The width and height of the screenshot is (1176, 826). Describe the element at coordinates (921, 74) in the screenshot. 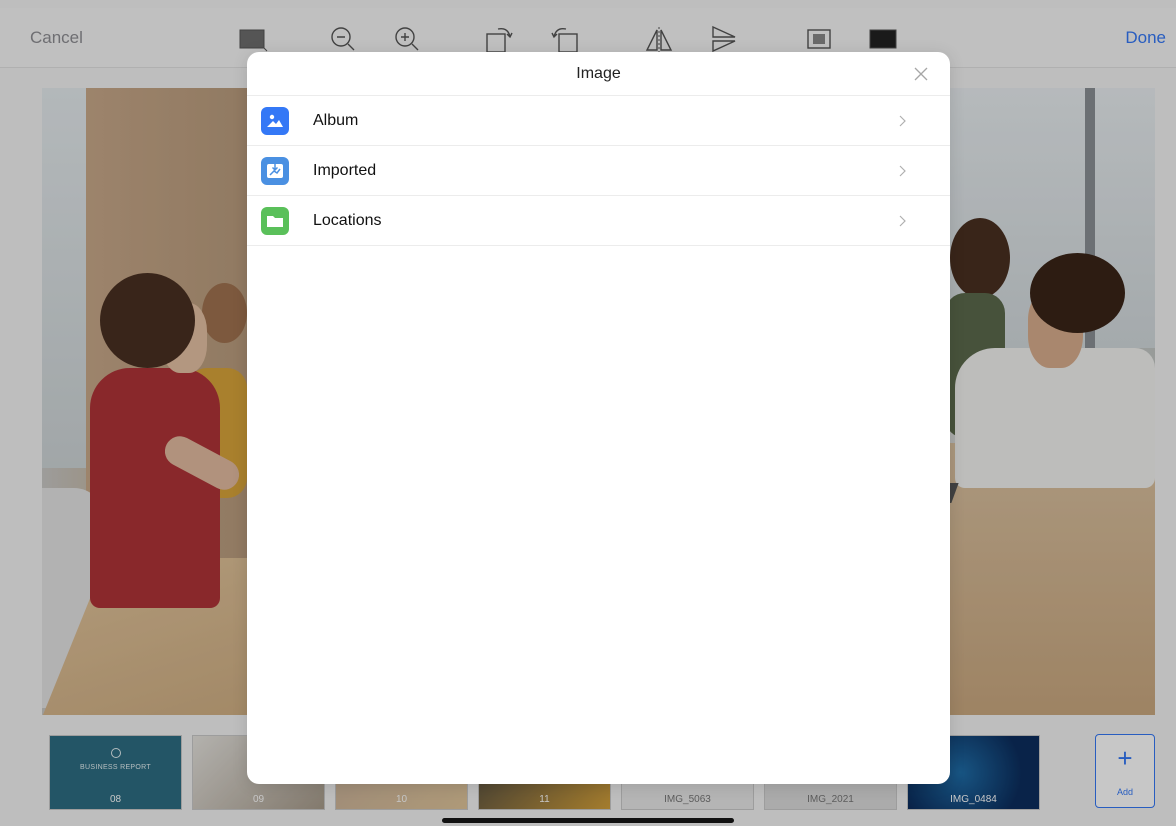

I see `close-icon` at that location.